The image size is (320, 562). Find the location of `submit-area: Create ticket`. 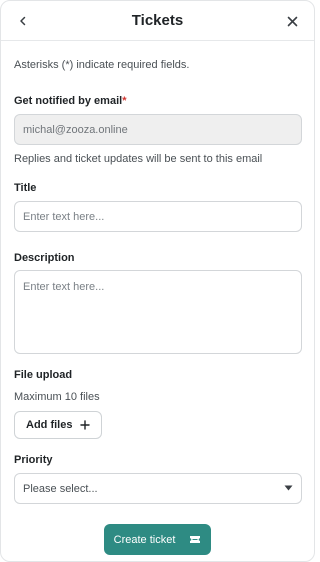

submit-area: Create ticket is located at coordinates (157, 539).